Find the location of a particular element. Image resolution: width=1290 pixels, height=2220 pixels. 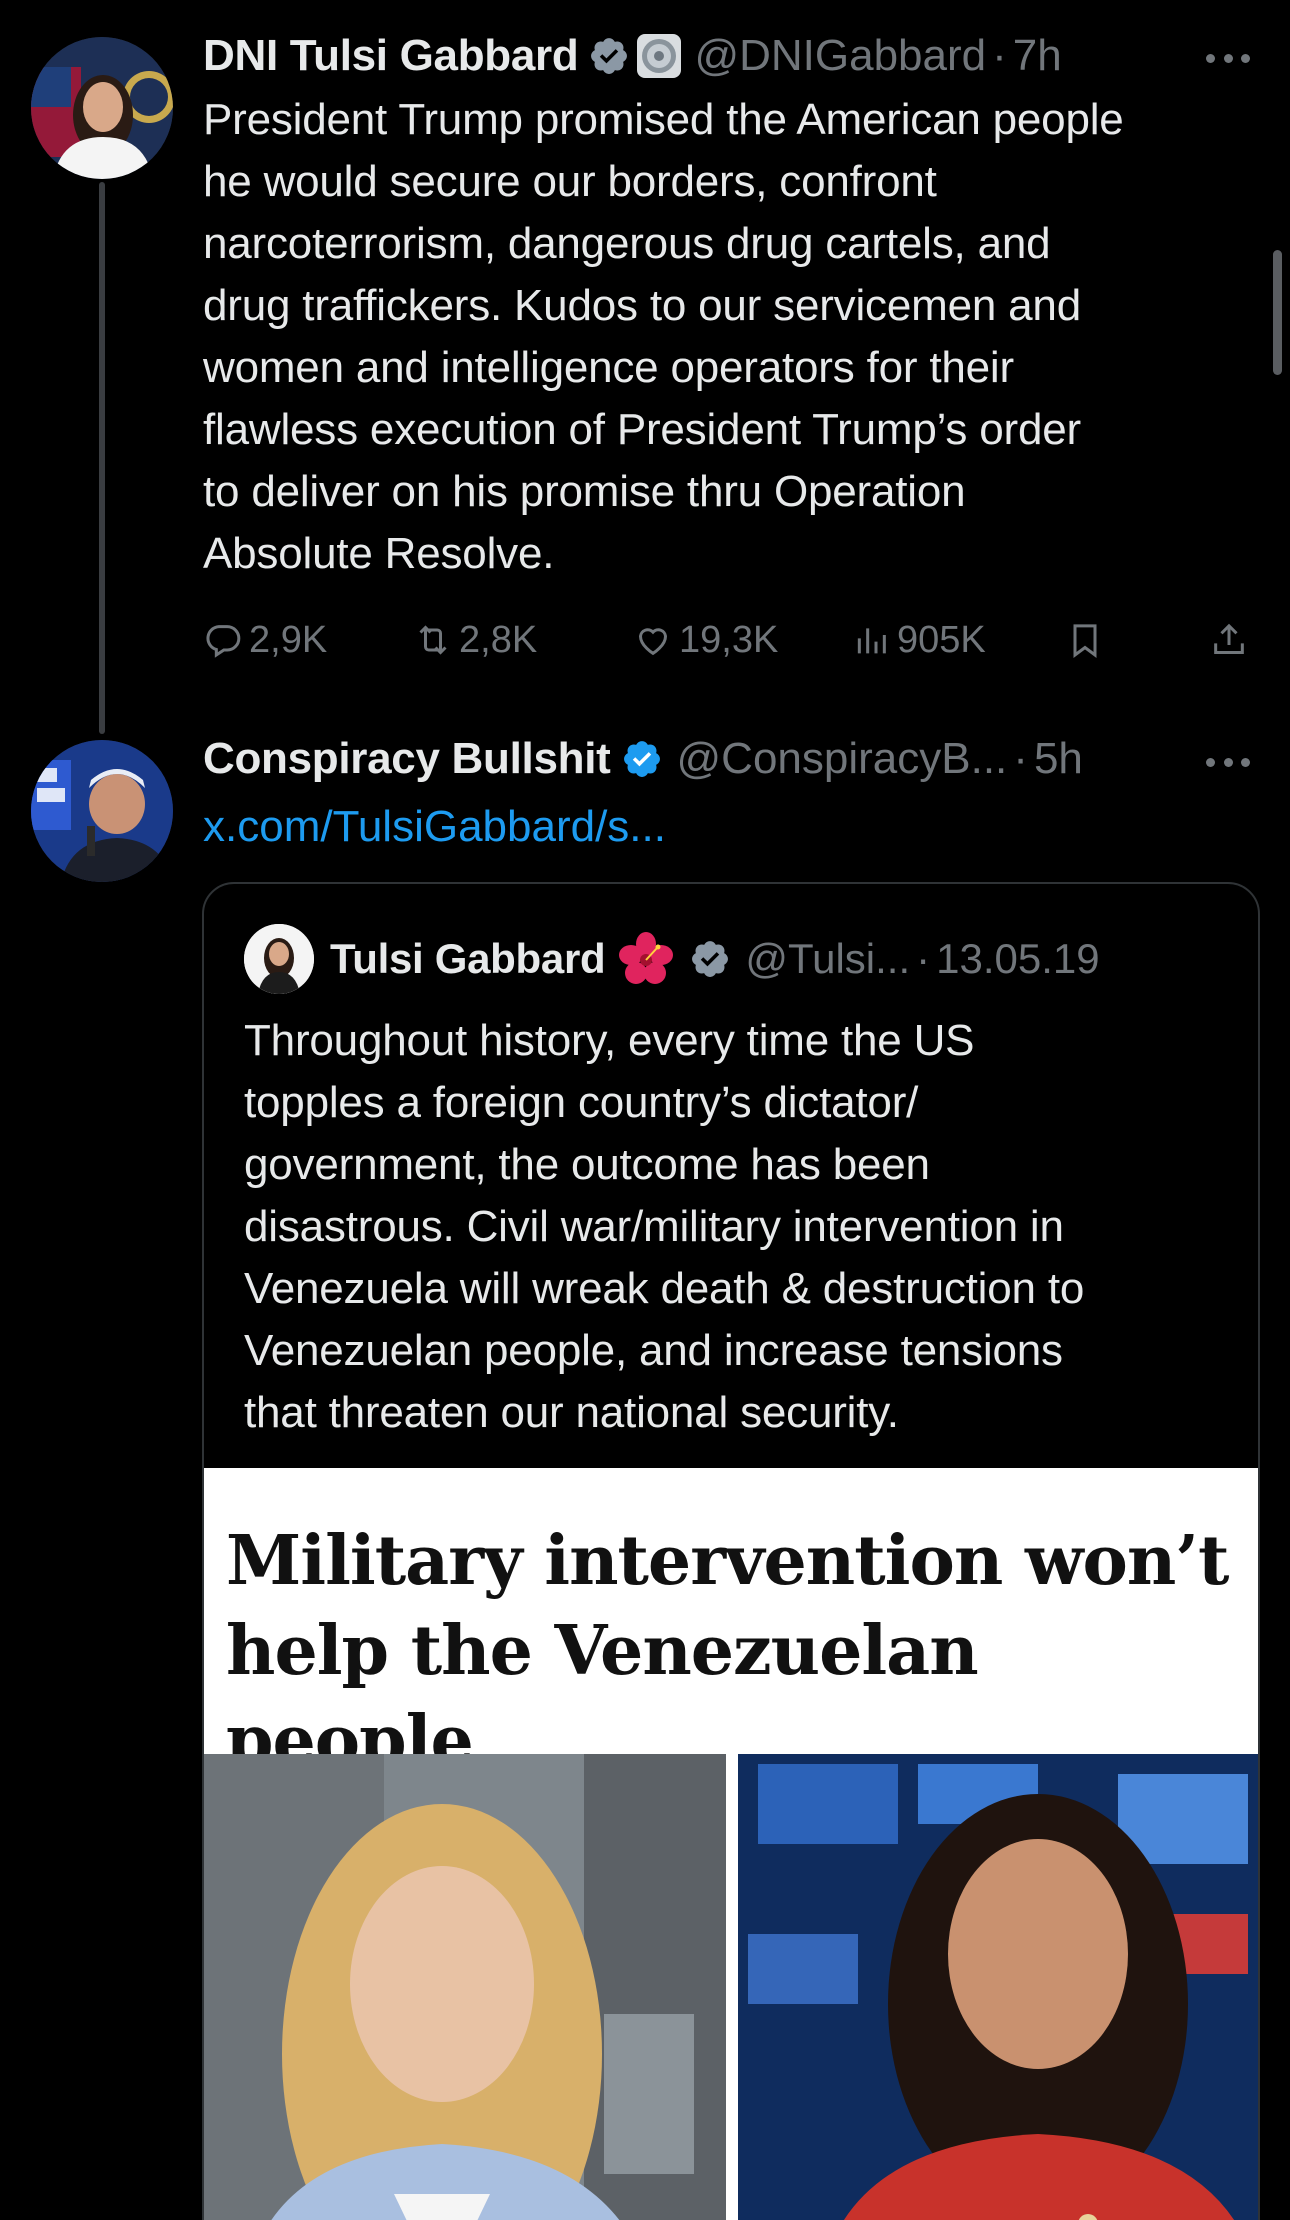

display-name: Tulsi Gabbard is located at coordinates (468, 959).